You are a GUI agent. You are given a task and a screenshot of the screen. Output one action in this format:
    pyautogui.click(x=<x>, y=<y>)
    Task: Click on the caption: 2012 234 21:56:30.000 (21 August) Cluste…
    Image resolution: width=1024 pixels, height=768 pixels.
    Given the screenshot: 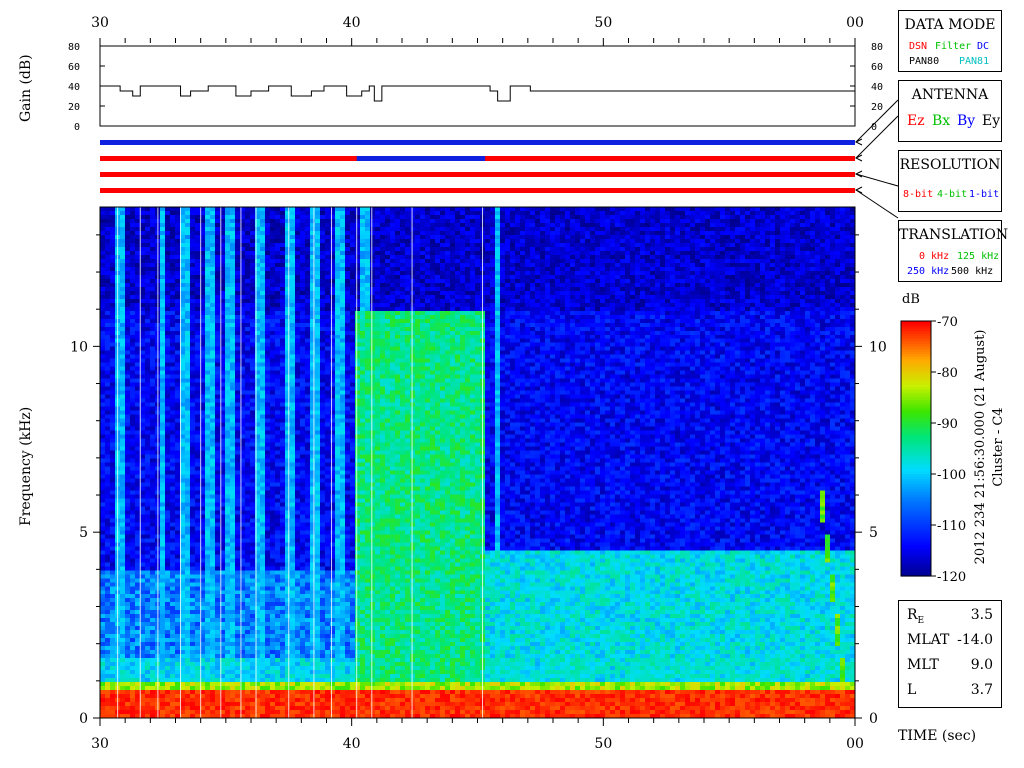 What is the action you would take?
    pyautogui.click(x=990, y=447)
    